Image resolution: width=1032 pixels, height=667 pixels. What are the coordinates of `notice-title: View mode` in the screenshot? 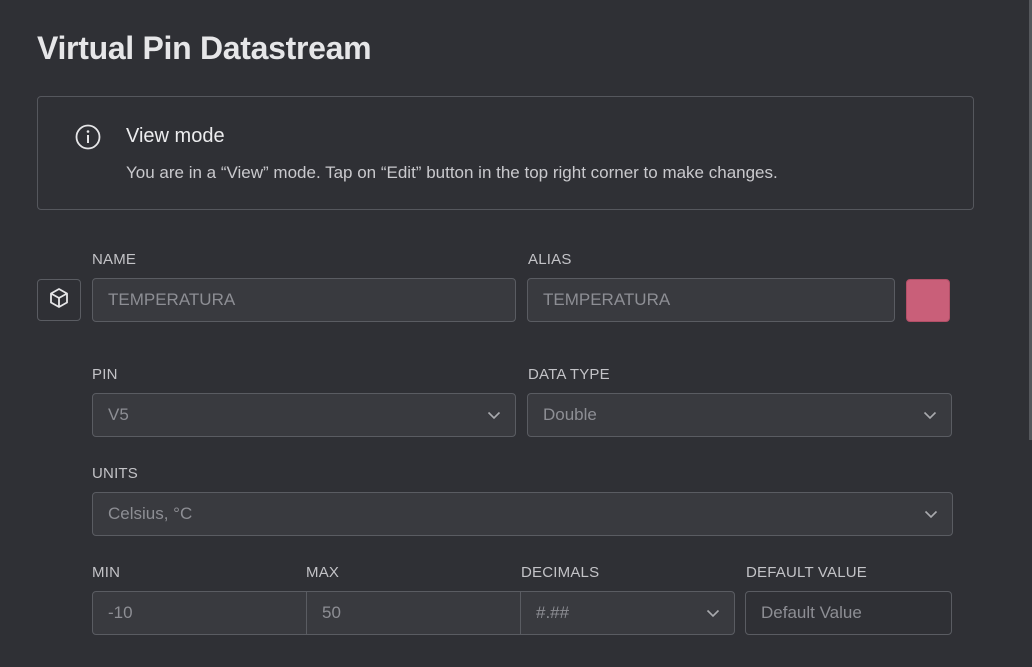 It's located at (175, 136).